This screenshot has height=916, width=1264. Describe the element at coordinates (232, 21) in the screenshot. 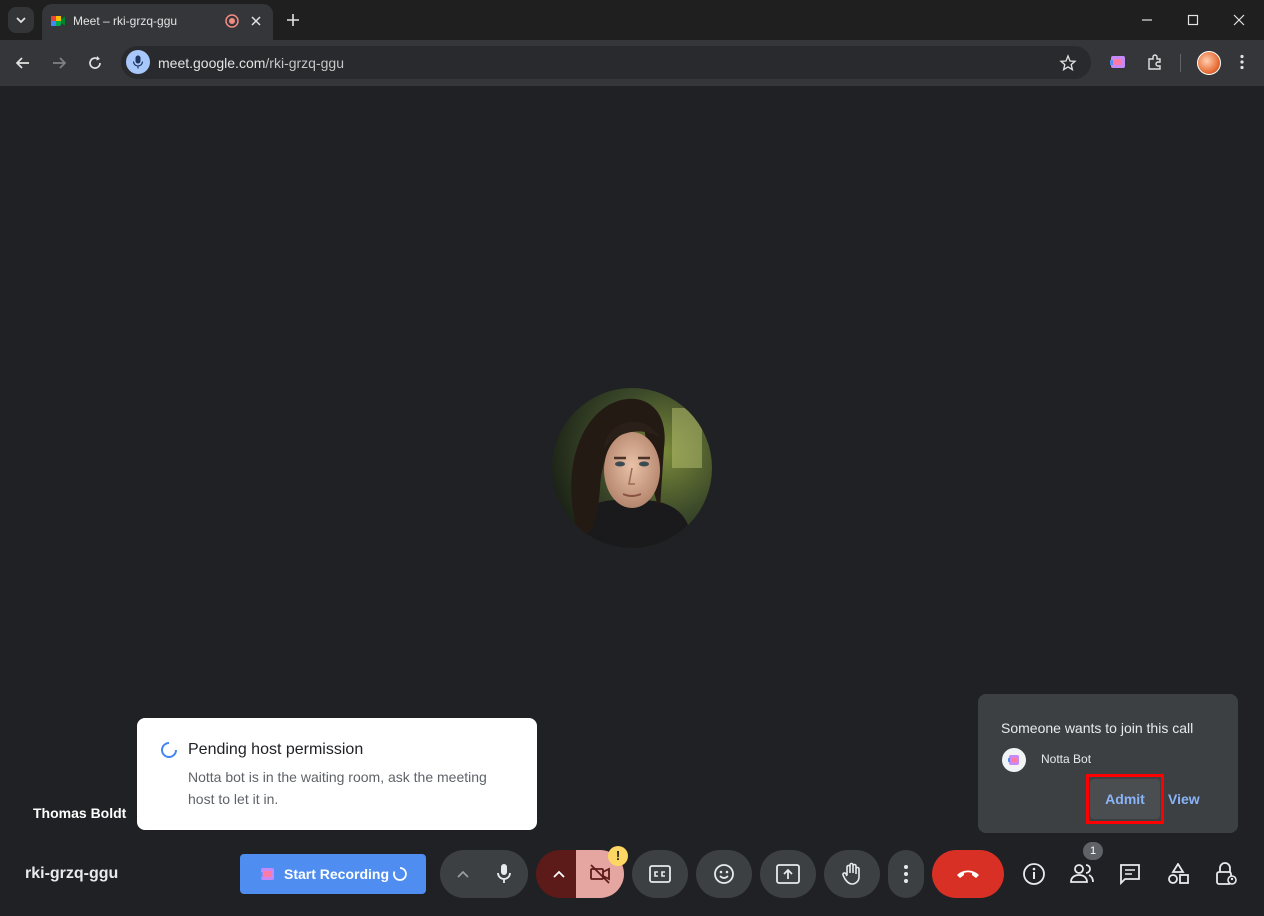

I see `recording-indicator-icon` at that location.